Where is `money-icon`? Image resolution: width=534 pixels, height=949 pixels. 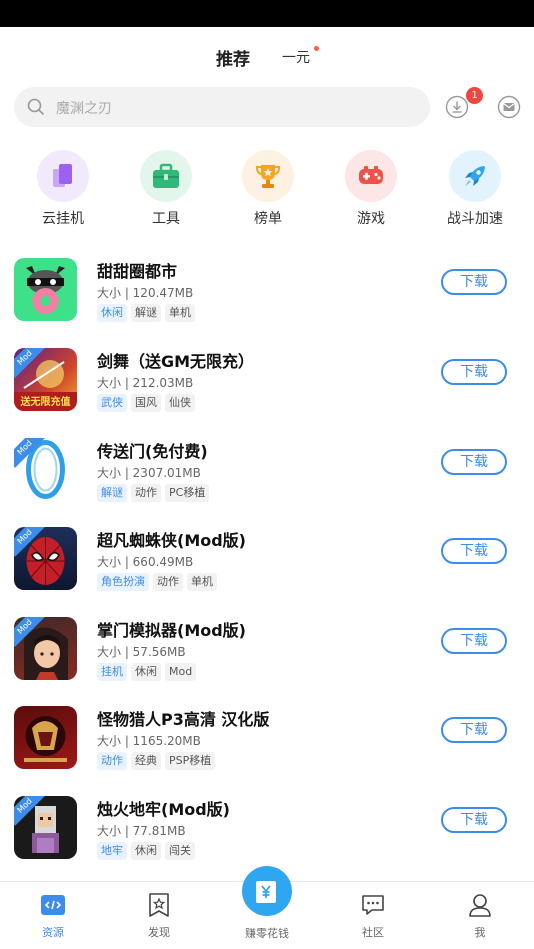
money-icon is located at coordinates (266, 892).